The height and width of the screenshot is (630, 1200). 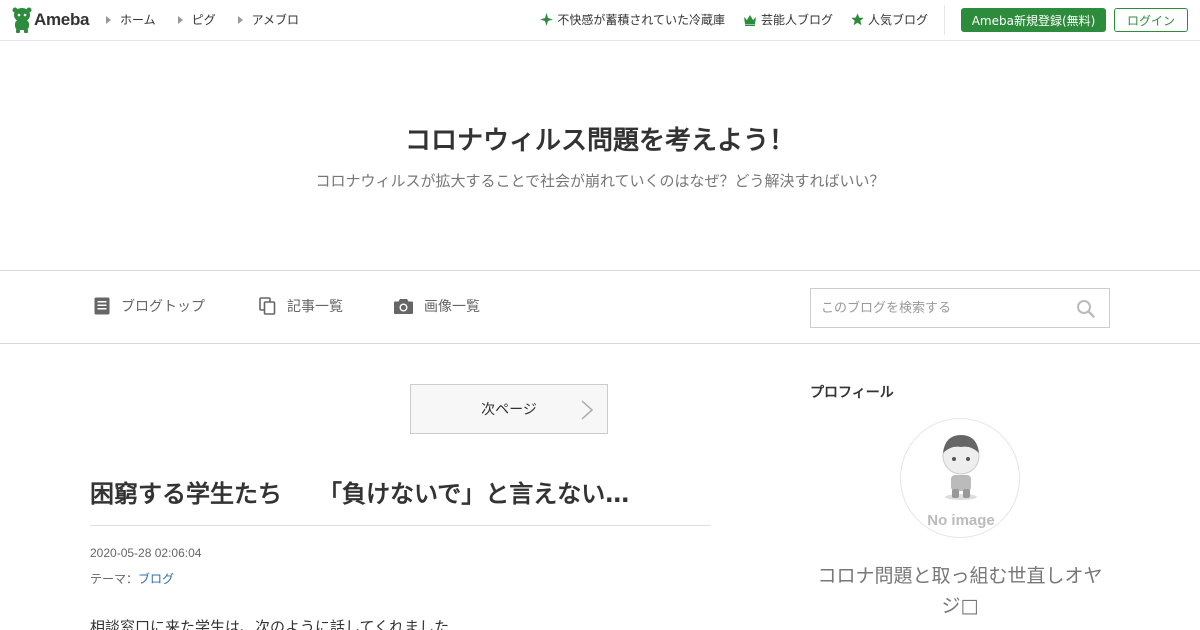 I want to click on nav-home: ホーム, so click(x=131, y=19).